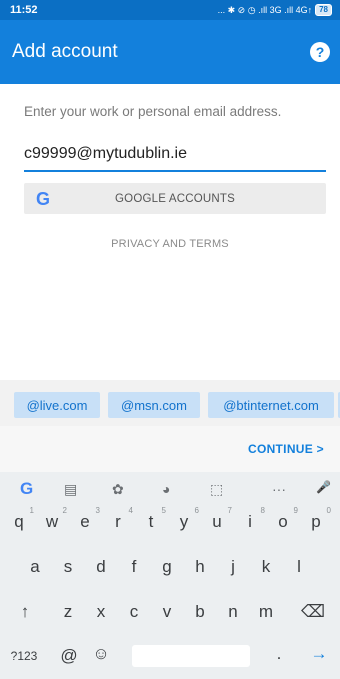 Image resolution: width=340 pixels, height=679 pixels. Describe the element at coordinates (299, 567) in the screenshot. I see `key-l: l` at that location.